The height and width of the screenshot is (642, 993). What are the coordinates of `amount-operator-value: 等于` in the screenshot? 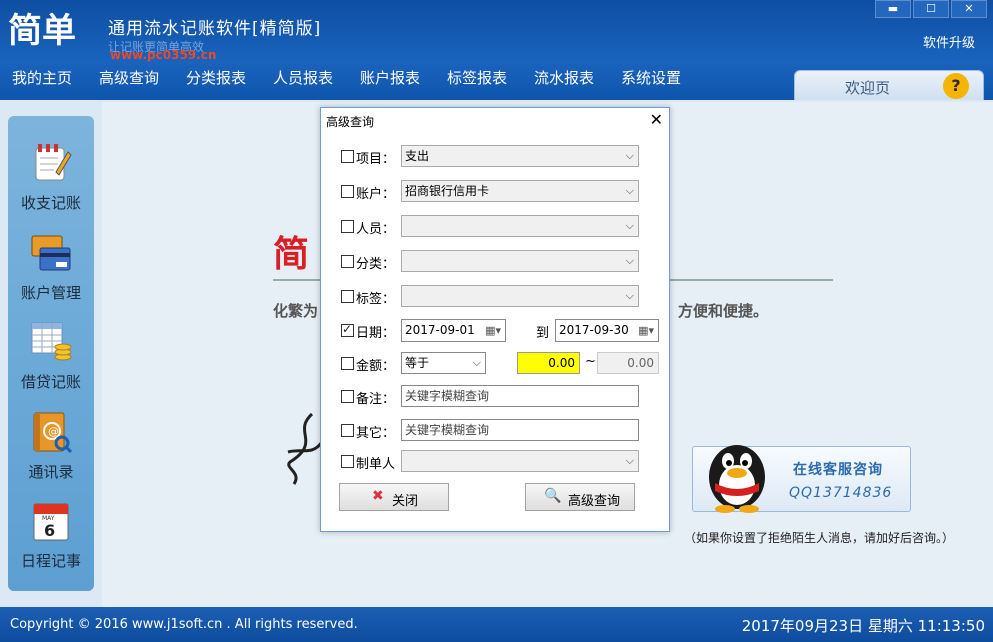 It's located at (417, 363).